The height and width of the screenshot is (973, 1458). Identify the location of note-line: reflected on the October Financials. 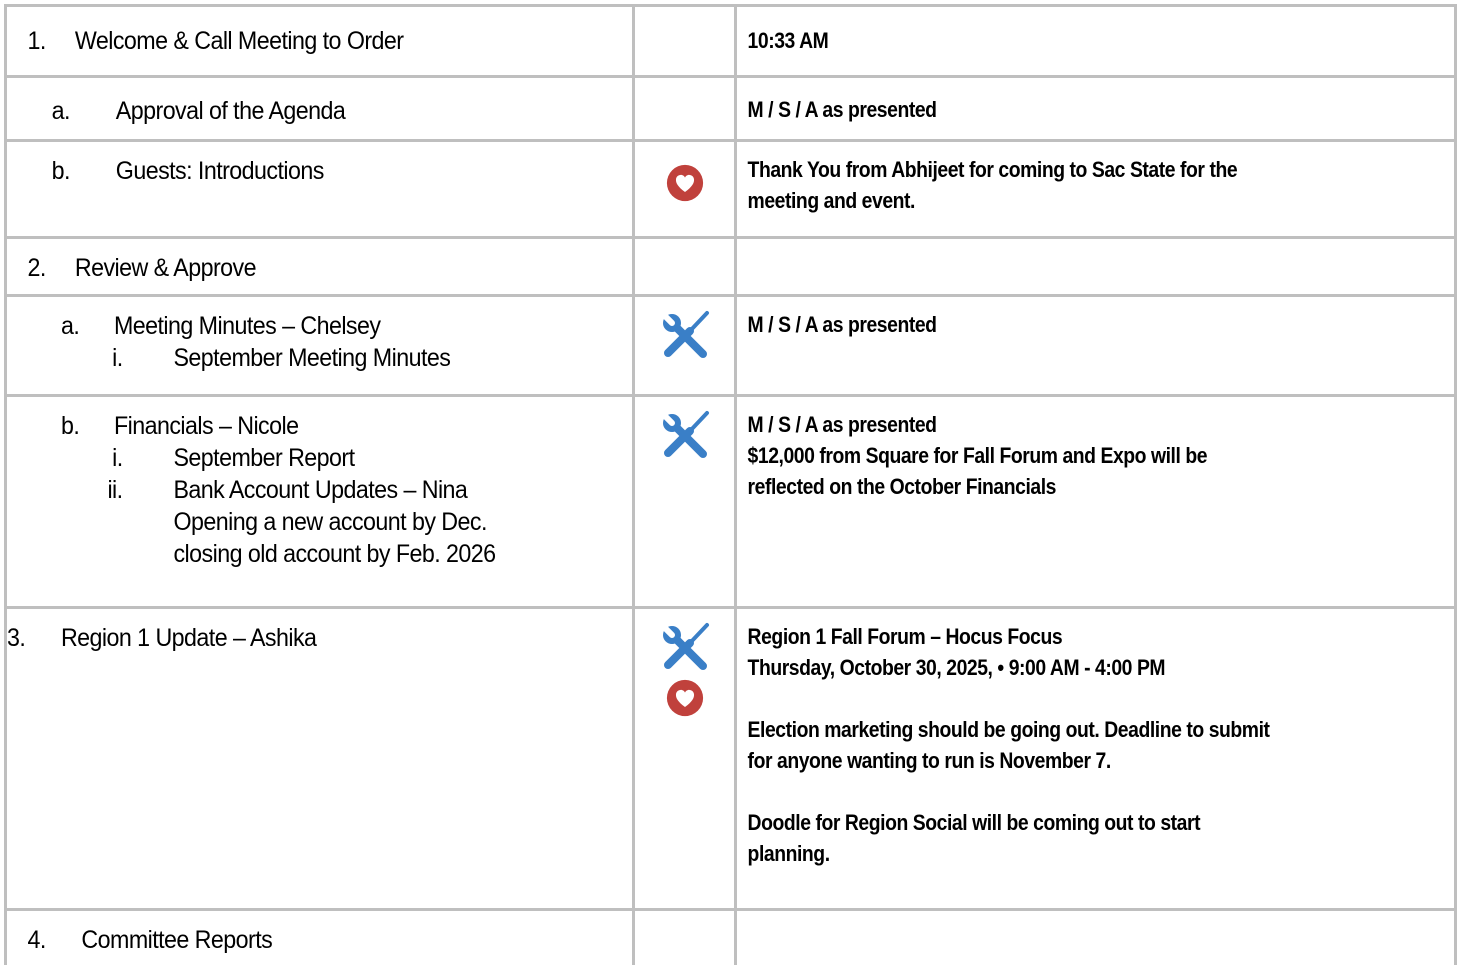
(902, 486).